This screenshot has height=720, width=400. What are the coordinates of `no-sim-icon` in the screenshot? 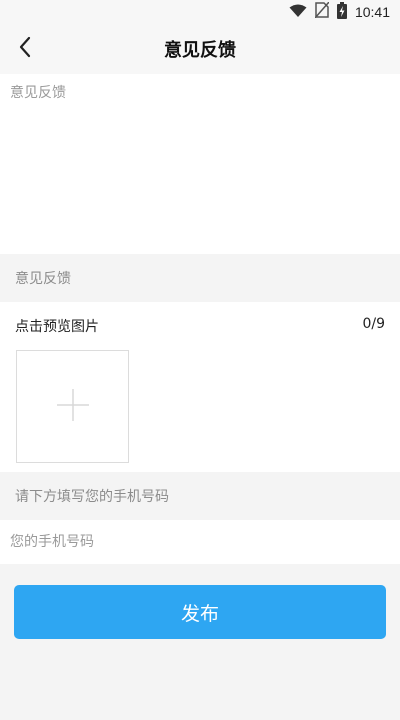 It's located at (322, 11).